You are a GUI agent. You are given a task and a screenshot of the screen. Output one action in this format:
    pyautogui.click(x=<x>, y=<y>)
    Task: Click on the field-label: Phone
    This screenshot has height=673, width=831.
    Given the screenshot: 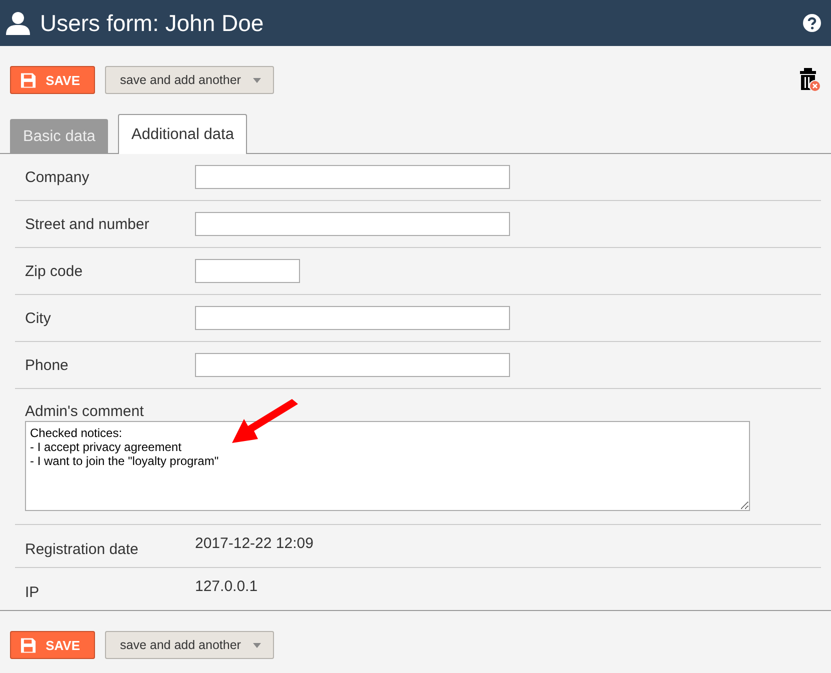 What is the action you would take?
    pyautogui.click(x=47, y=365)
    